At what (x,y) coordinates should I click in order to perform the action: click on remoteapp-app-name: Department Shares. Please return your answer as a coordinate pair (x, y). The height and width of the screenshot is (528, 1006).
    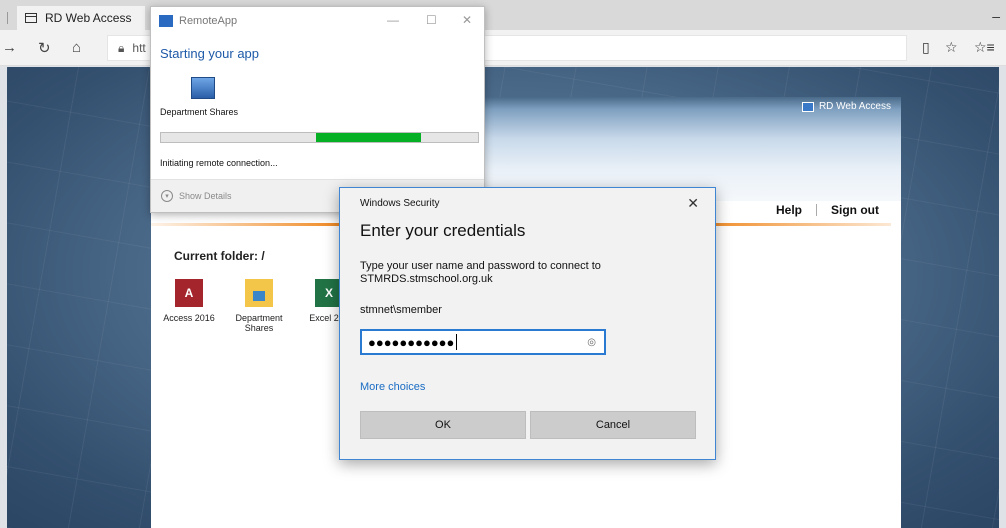
    Looking at the image, I should click on (199, 112).